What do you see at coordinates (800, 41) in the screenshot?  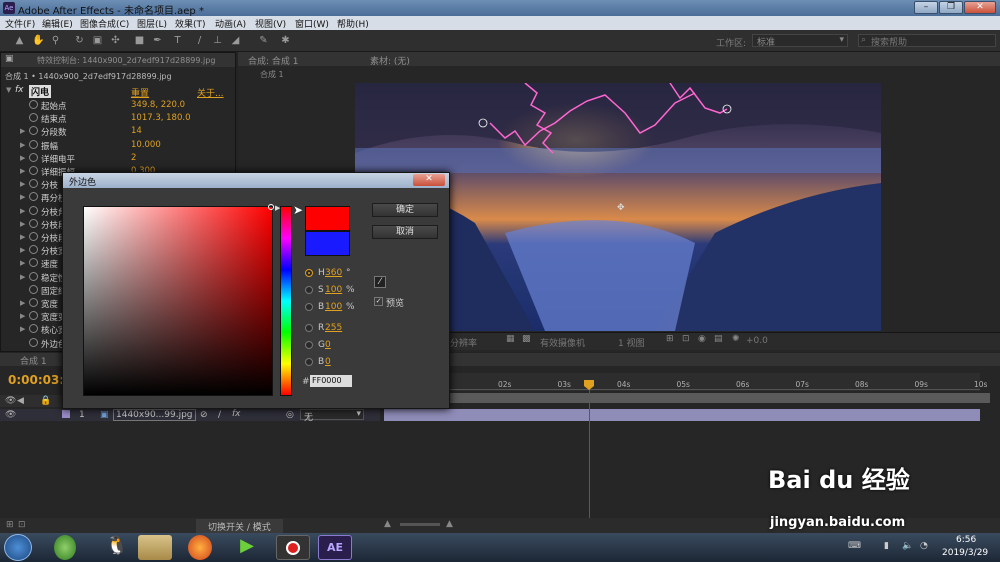 I see `workspace-select: 标准 ▾` at bounding box center [800, 41].